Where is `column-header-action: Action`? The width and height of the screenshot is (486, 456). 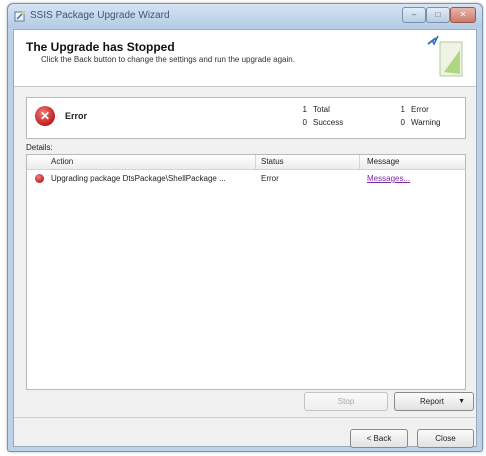
column-header-action: Action is located at coordinates (62, 161).